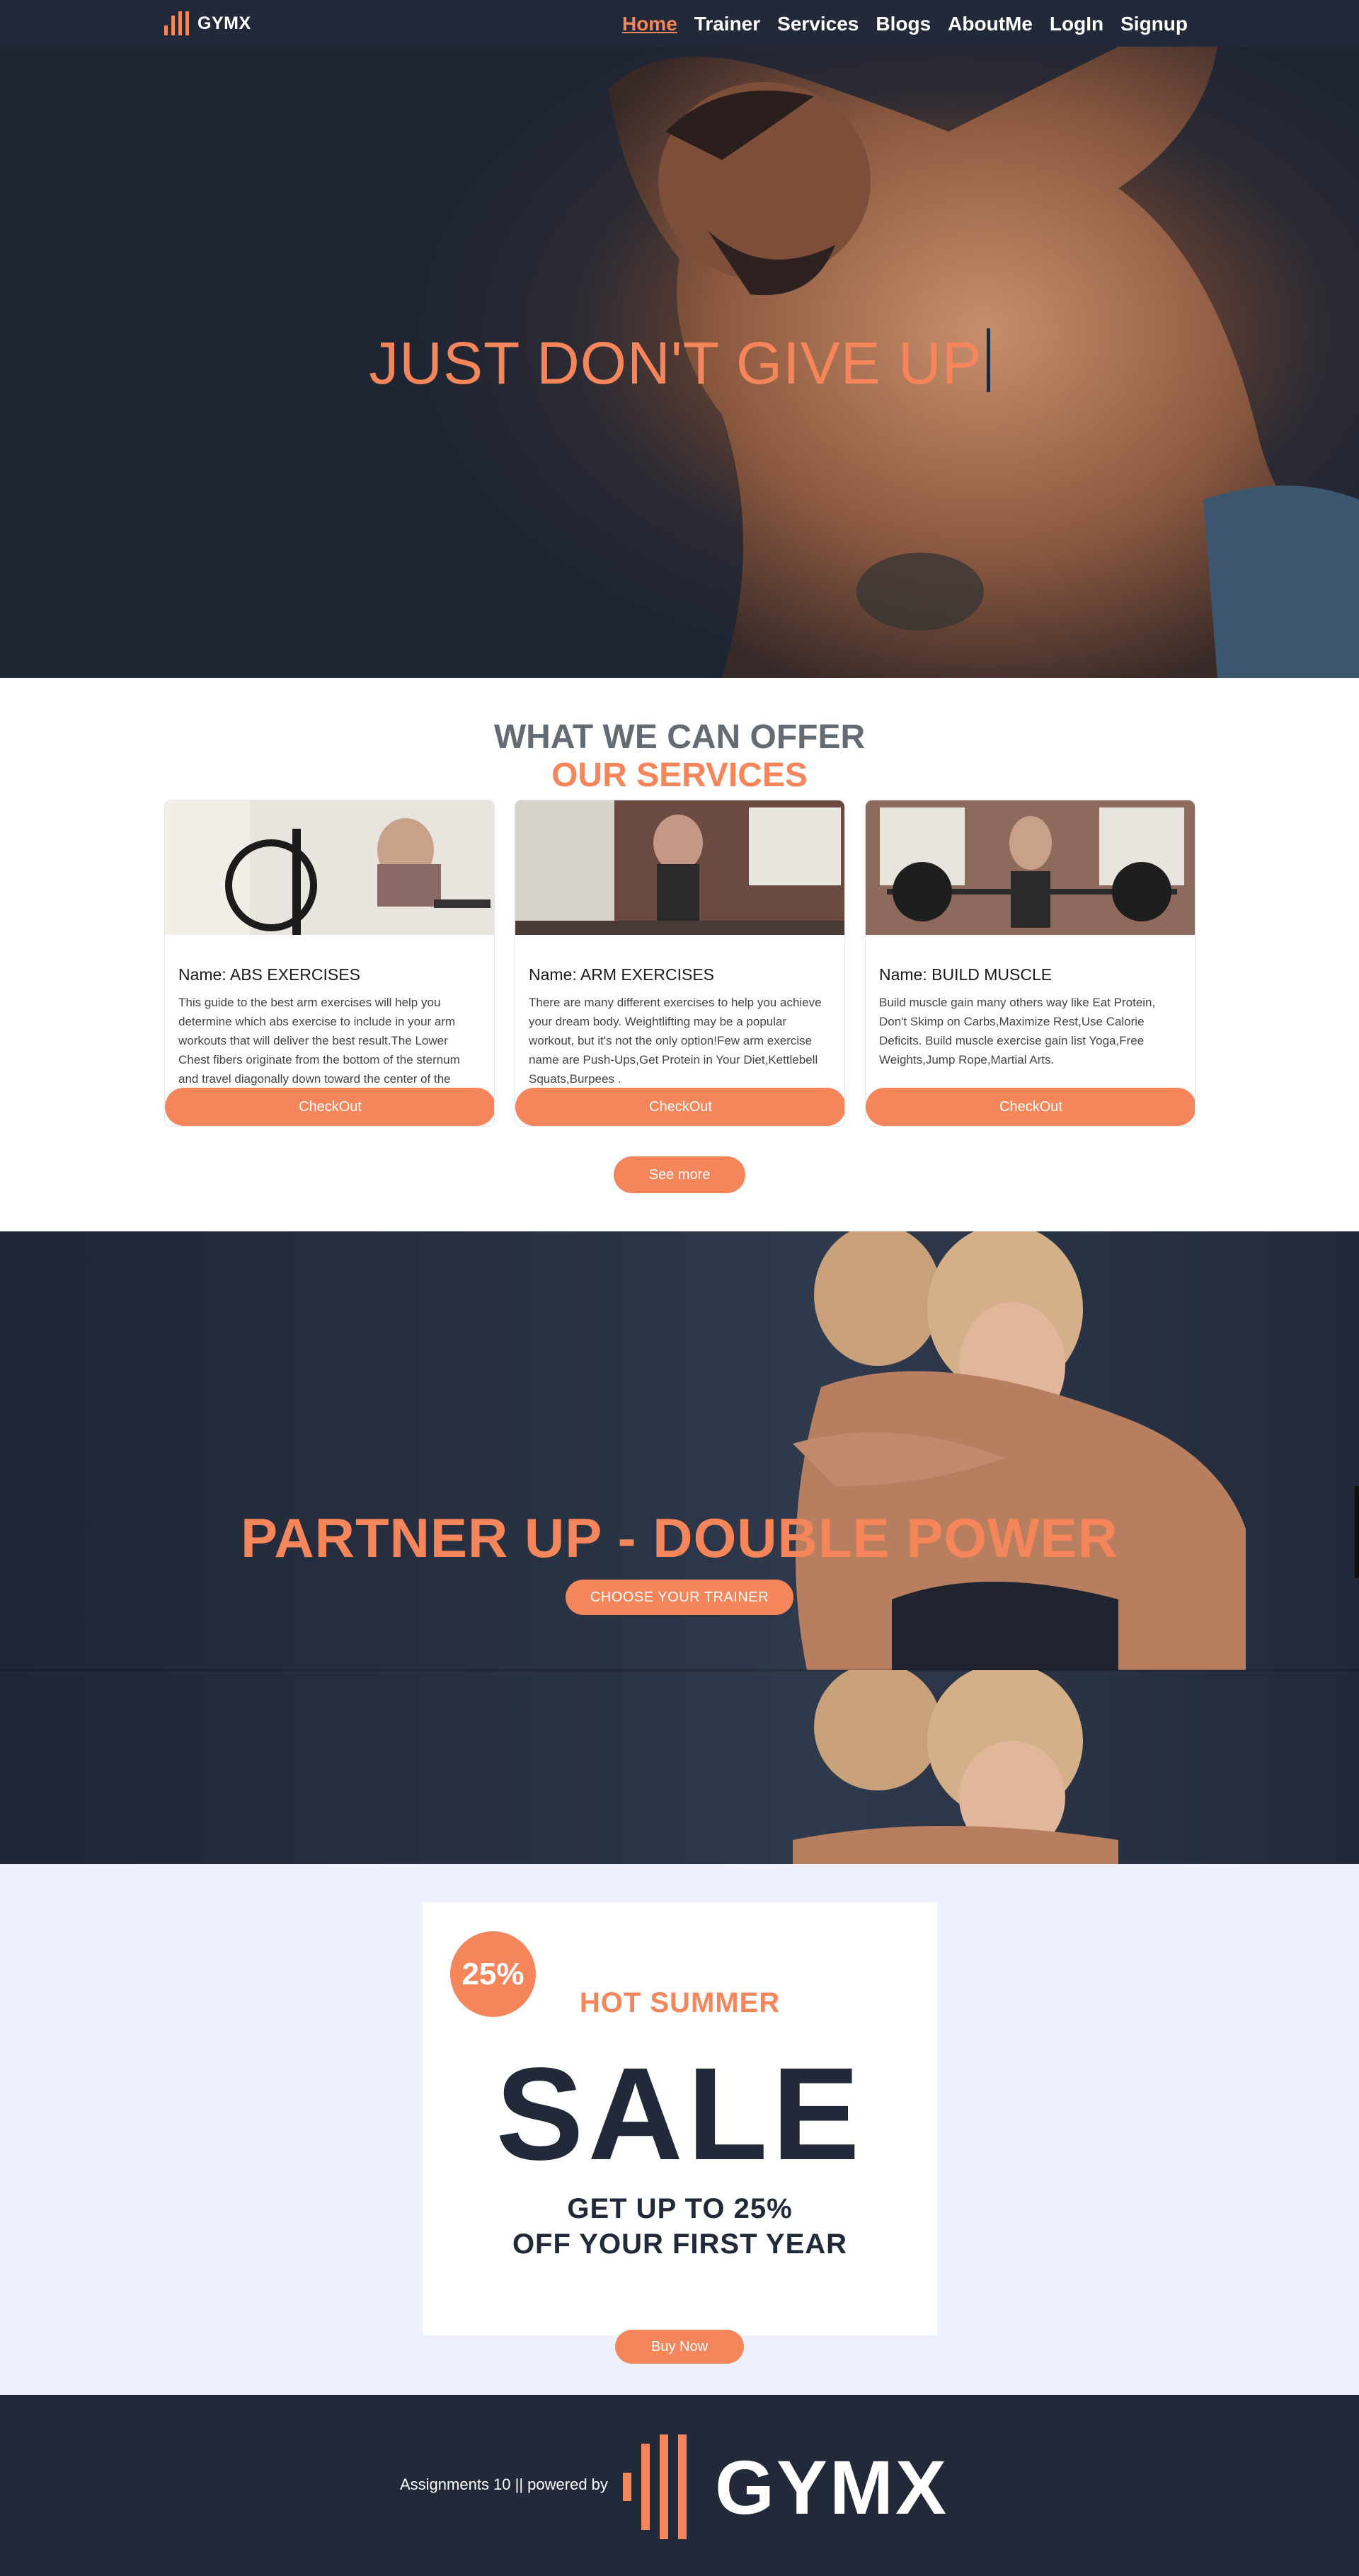  I want to click on footer: Assignments 10 || powered by GYMX, so click(679, 2486).